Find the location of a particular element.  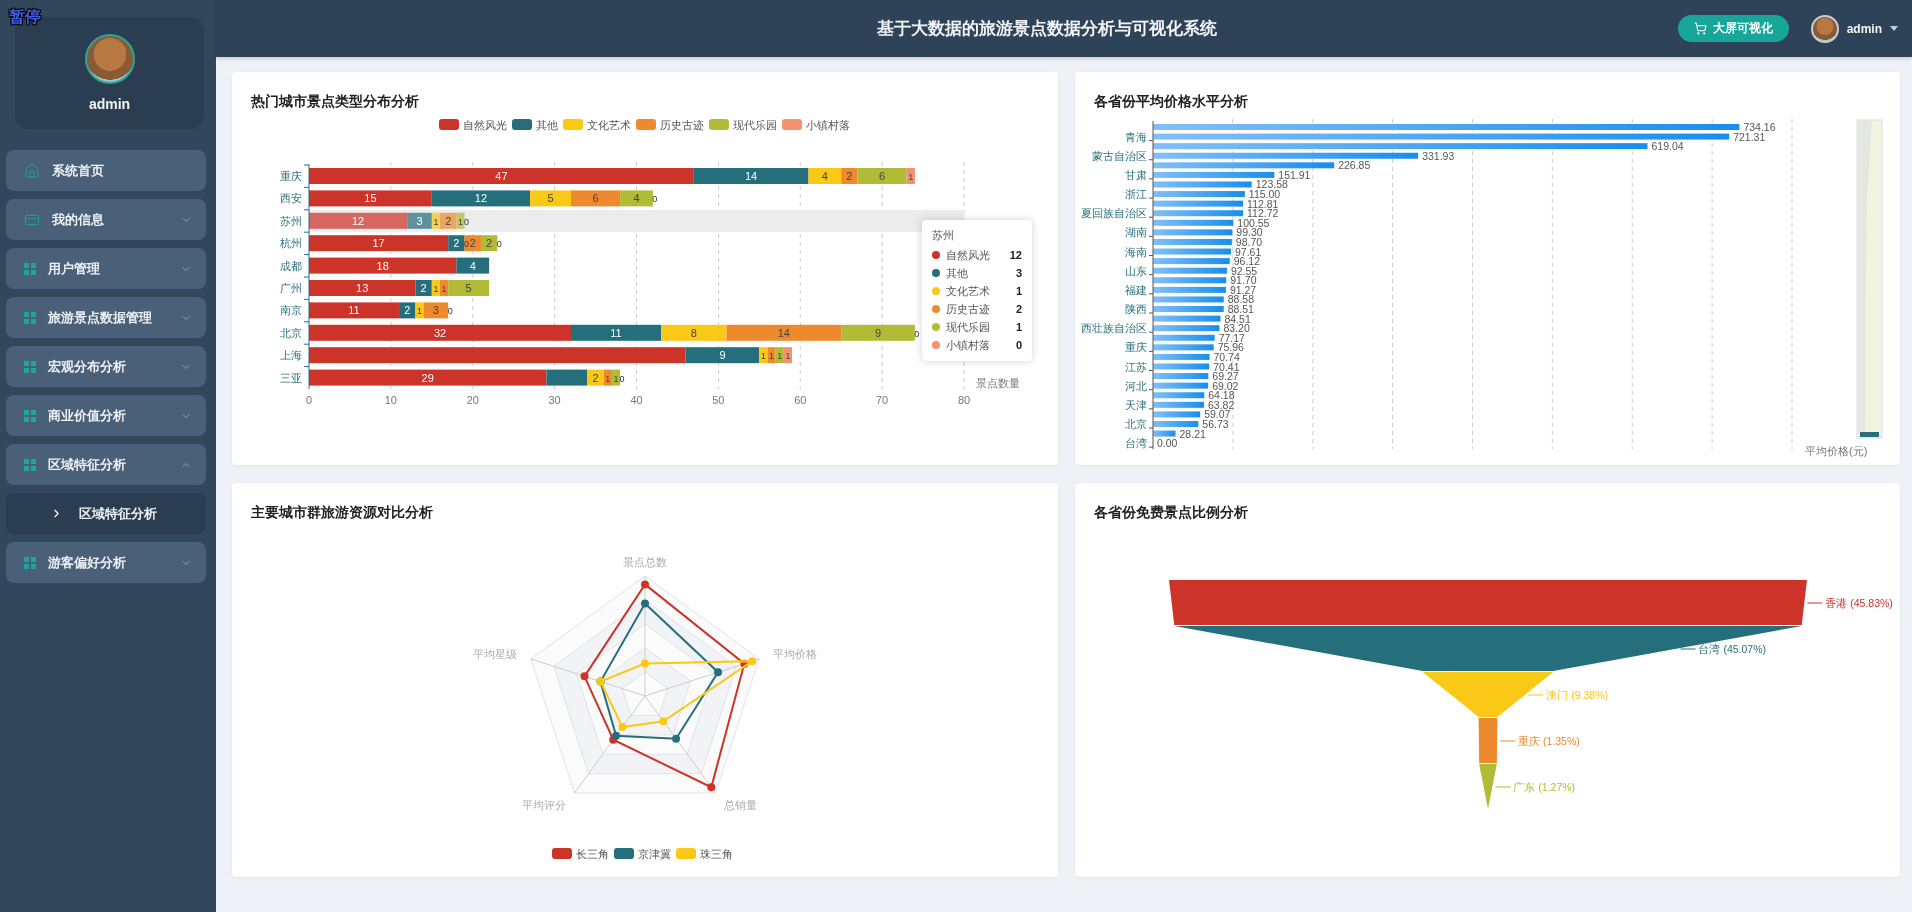

tooltip-title: 苏州 is located at coordinates (943, 235).